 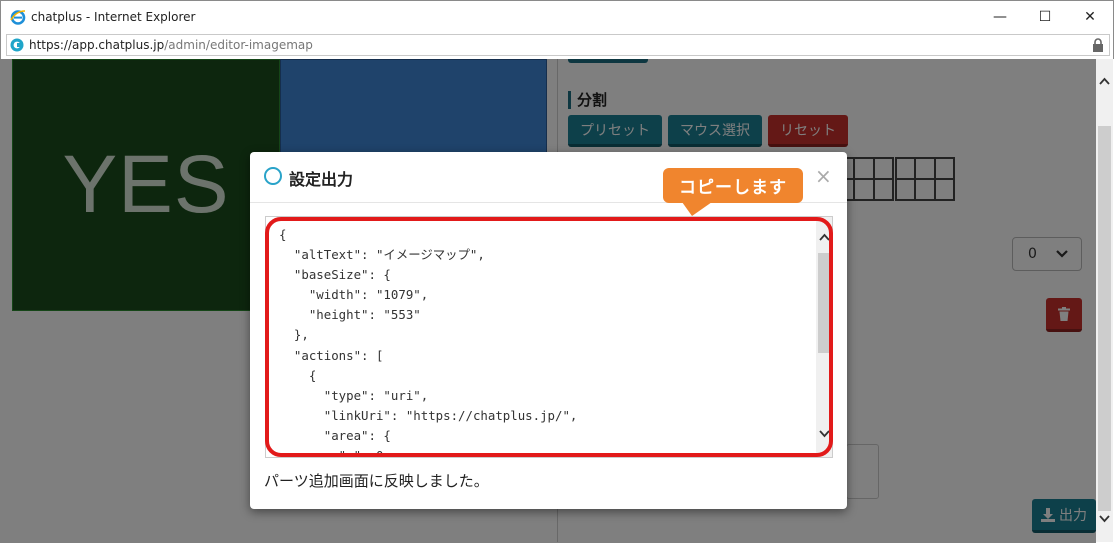 What do you see at coordinates (273, 176) in the screenshot?
I see `circle-icon` at bounding box center [273, 176].